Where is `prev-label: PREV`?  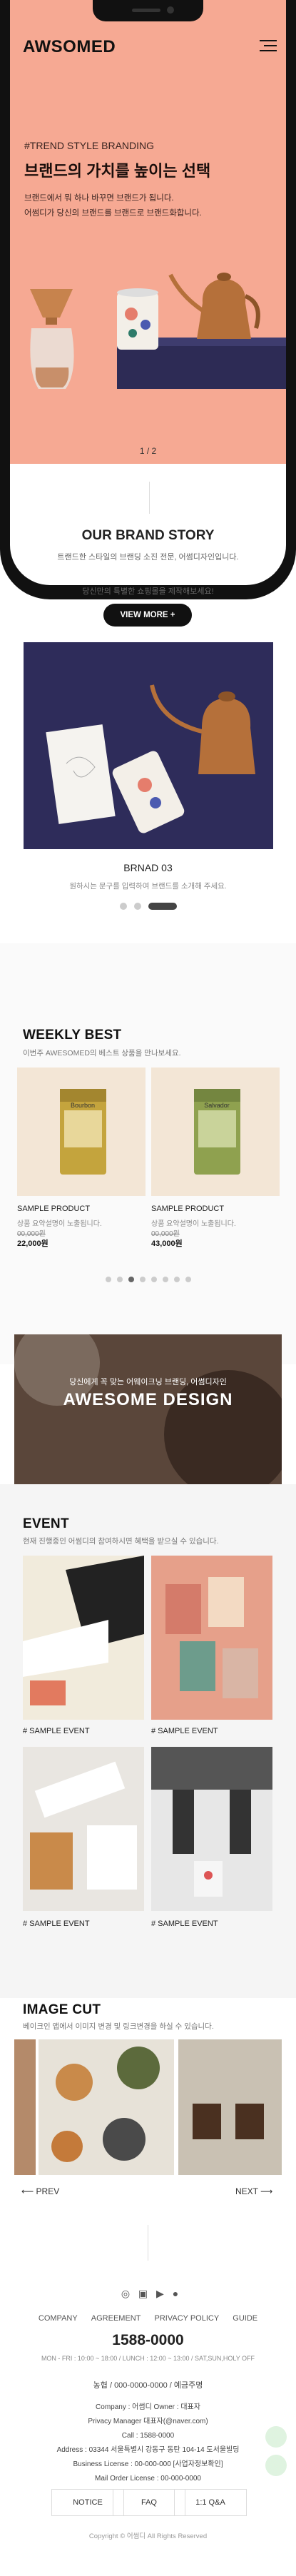
prev-label: PREV is located at coordinates (48, 2191).